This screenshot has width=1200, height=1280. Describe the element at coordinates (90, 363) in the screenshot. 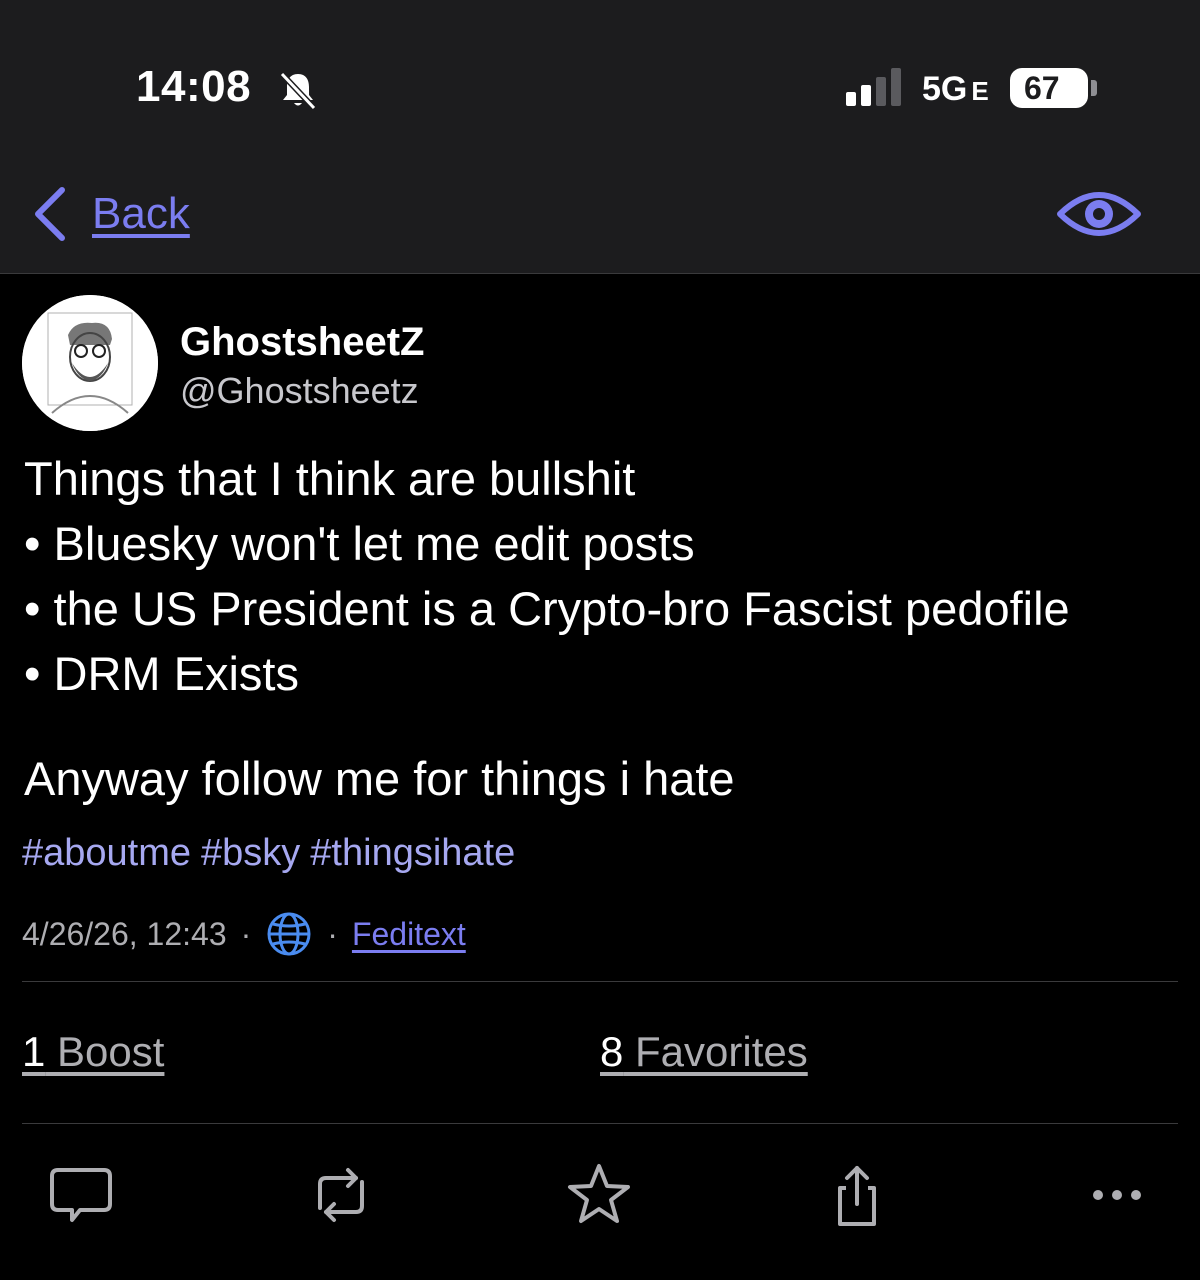

I see `avatar` at that location.